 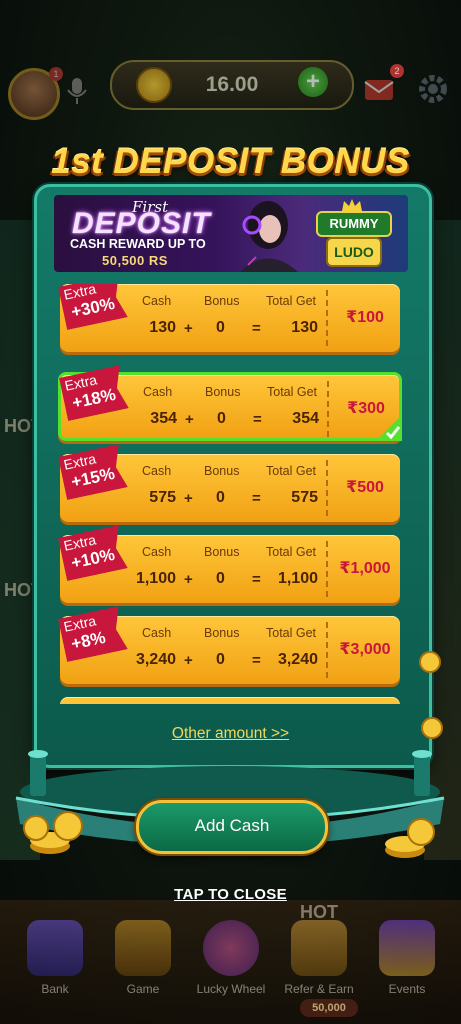 What do you see at coordinates (163, 418) in the screenshot?
I see `cash-value: 354` at bounding box center [163, 418].